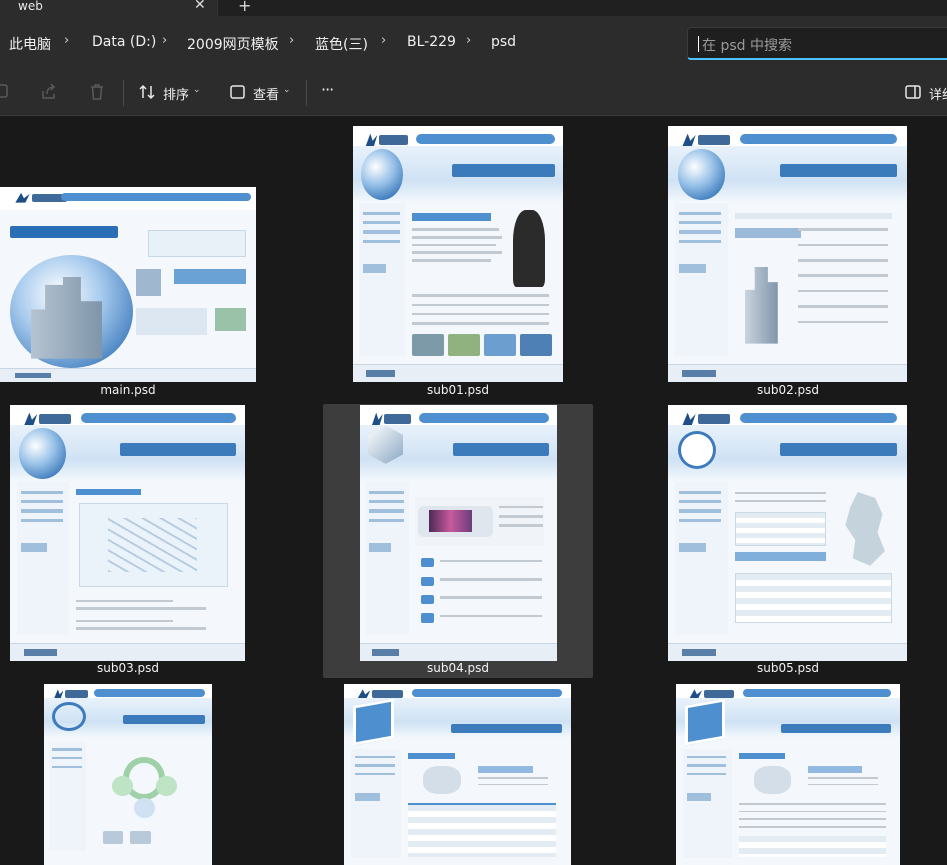 The image size is (947, 865). Describe the element at coordinates (341, 44) in the screenshot. I see `breadcrumb-item-blue: 蓝色(三)` at that location.